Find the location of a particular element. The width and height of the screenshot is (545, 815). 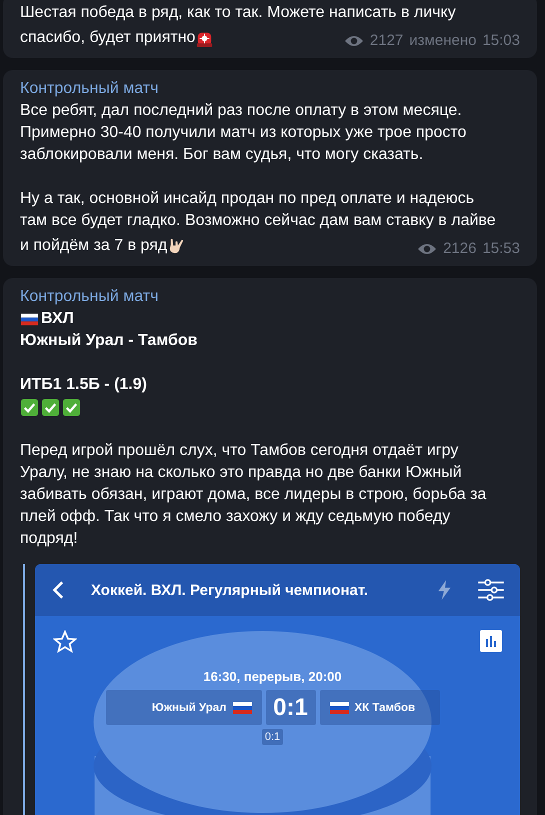

message-text: Перед игрой прошёл слух, что Тамбов сегодня отдаёт игру is located at coordinates (239, 451).